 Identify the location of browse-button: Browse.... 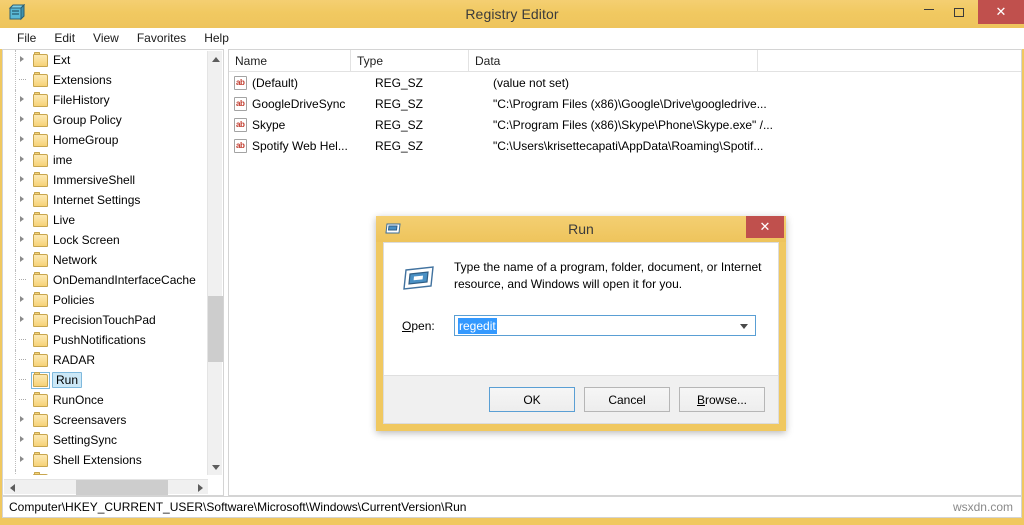
(722, 399).